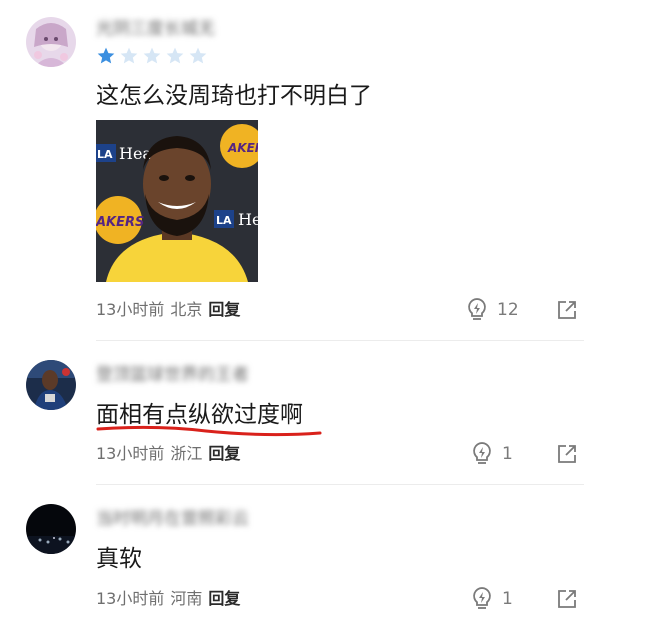  What do you see at coordinates (508, 310) in the screenshot?
I see `like-count: 12` at bounding box center [508, 310].